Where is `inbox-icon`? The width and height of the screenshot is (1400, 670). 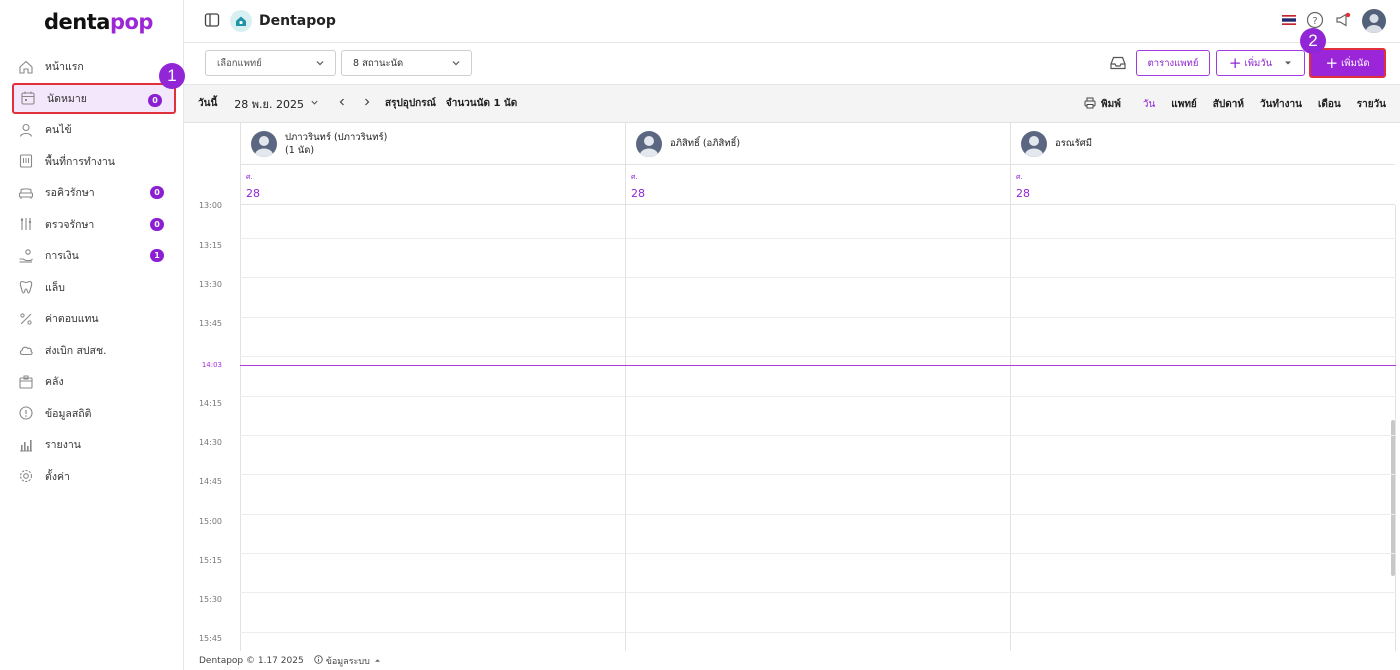
inbox-icon is located at coordinates (1118, 64).